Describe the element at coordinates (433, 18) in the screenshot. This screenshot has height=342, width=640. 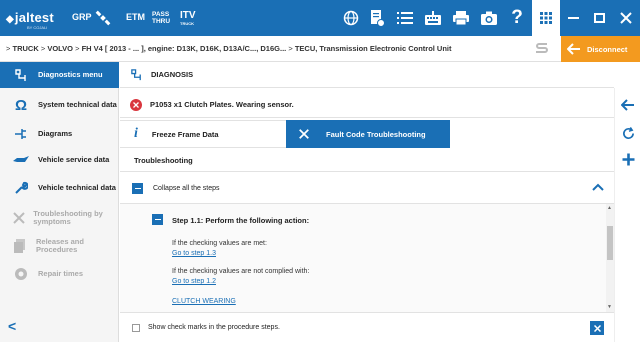
I see `keyboard-icon` at that location.